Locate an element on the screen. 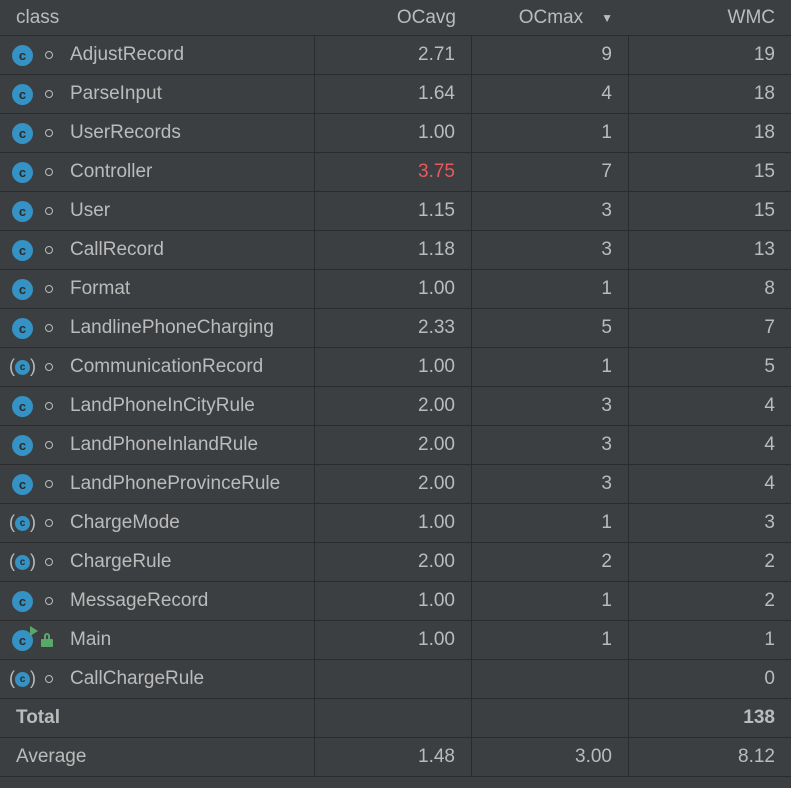  class-cell: c Main is located at coordinates (157, 640).